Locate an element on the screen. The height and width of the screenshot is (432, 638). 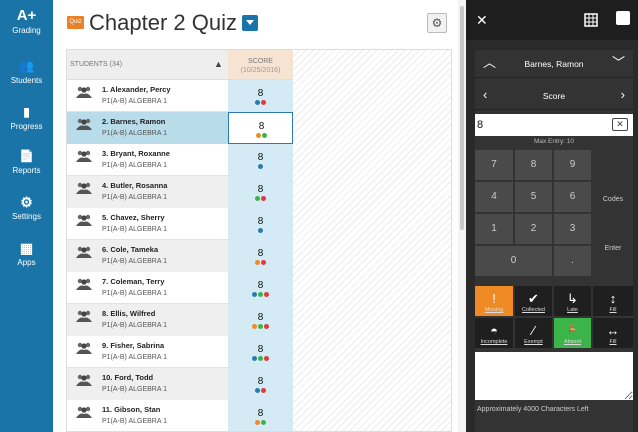
nav-item-students: 👥 Students is located at coordinates (26, 72).